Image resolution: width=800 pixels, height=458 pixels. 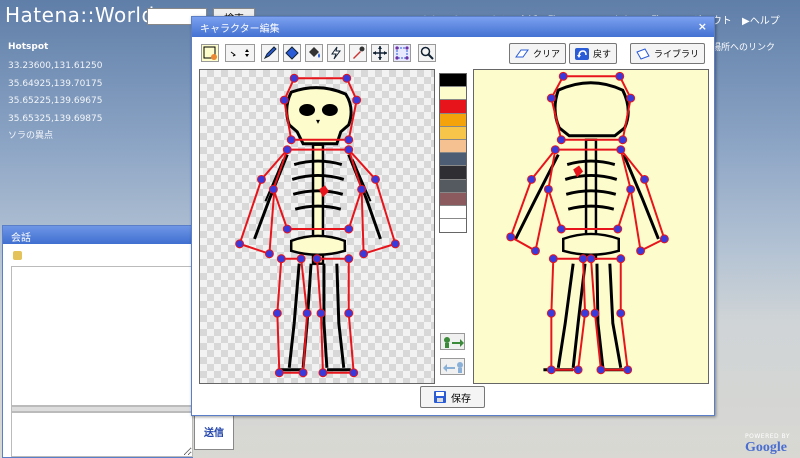 I want to click on color-picker-tool, so click(x=210, y=53).